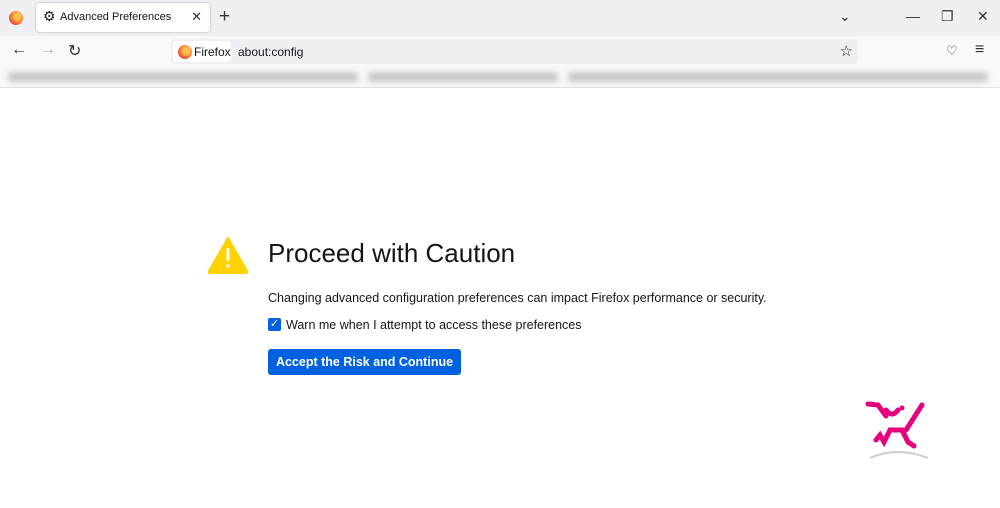 This screenshot has width=1000, height=508. What do you see at coordinates (952, 51) in the screenshot?
I see `pocket-icon: ♡` at bounding box center [952, 51].